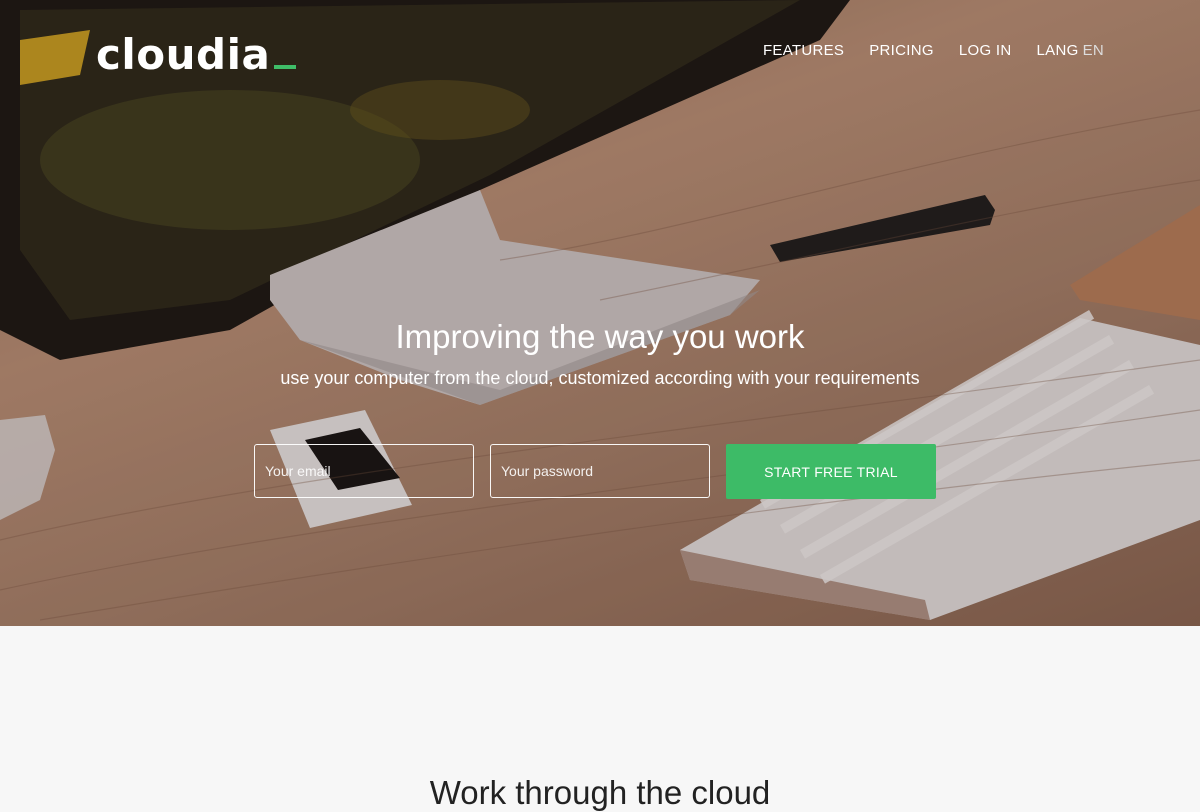 The width and height of the screenshot is (1200, 812). I want to click on nav-pricing: PRICING, so click(901, 50).